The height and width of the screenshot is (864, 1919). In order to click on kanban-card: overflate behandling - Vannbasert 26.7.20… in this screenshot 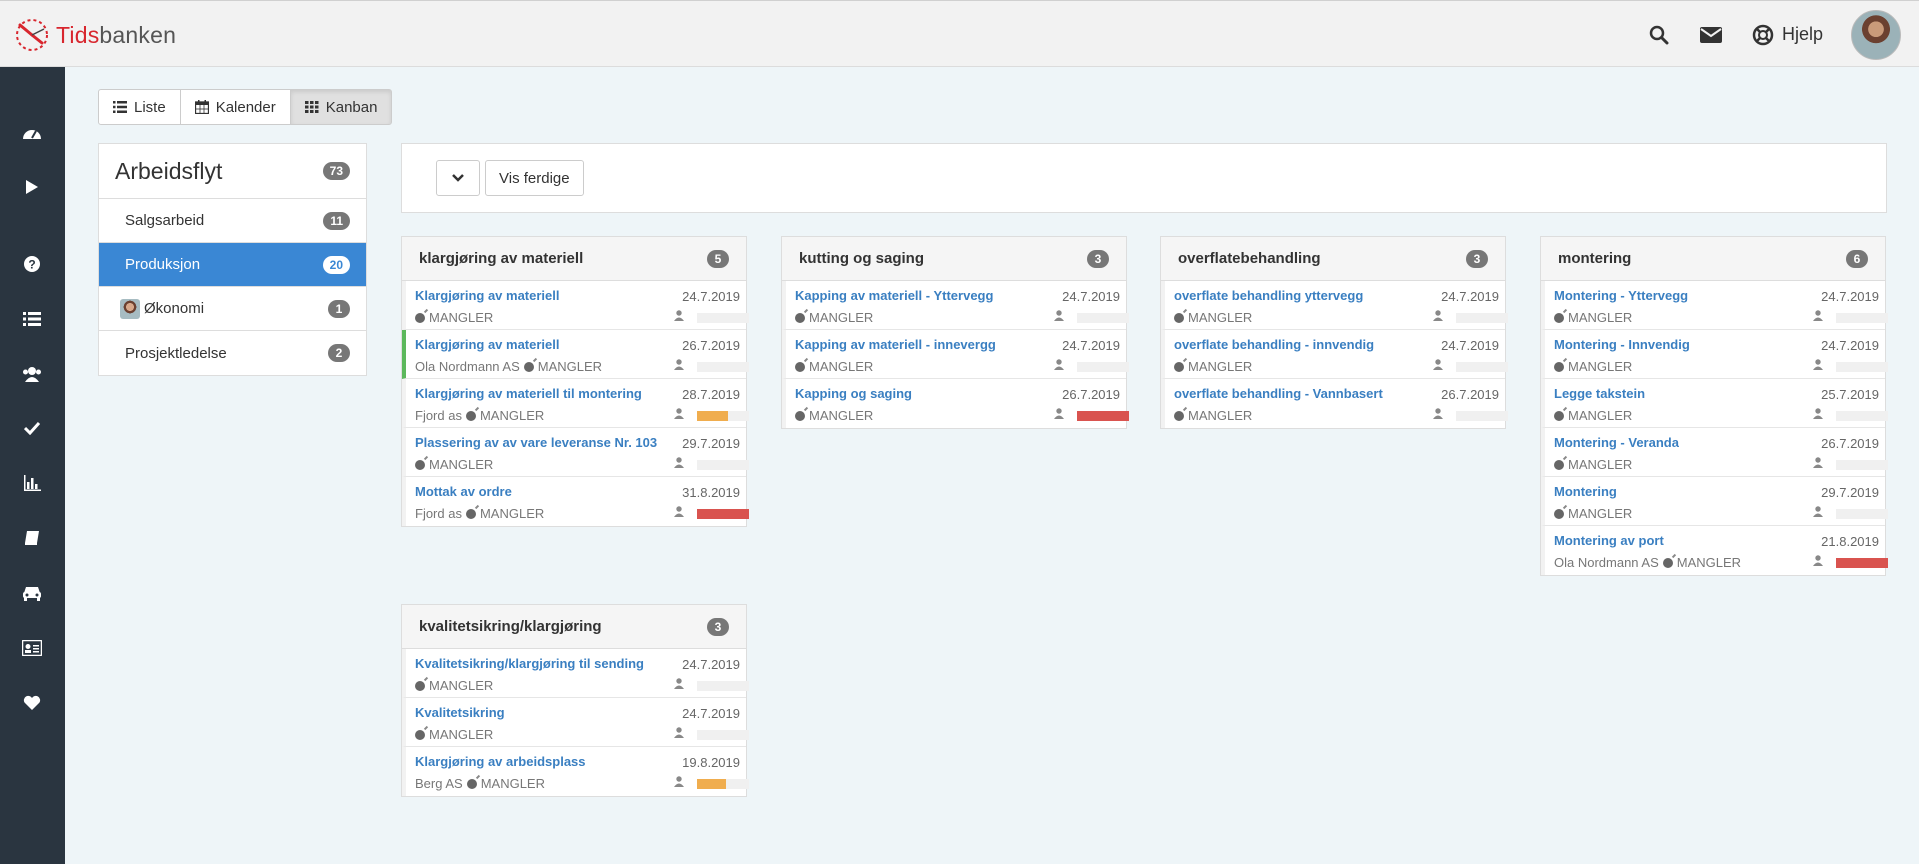, I will do `click(1334, 403)`.